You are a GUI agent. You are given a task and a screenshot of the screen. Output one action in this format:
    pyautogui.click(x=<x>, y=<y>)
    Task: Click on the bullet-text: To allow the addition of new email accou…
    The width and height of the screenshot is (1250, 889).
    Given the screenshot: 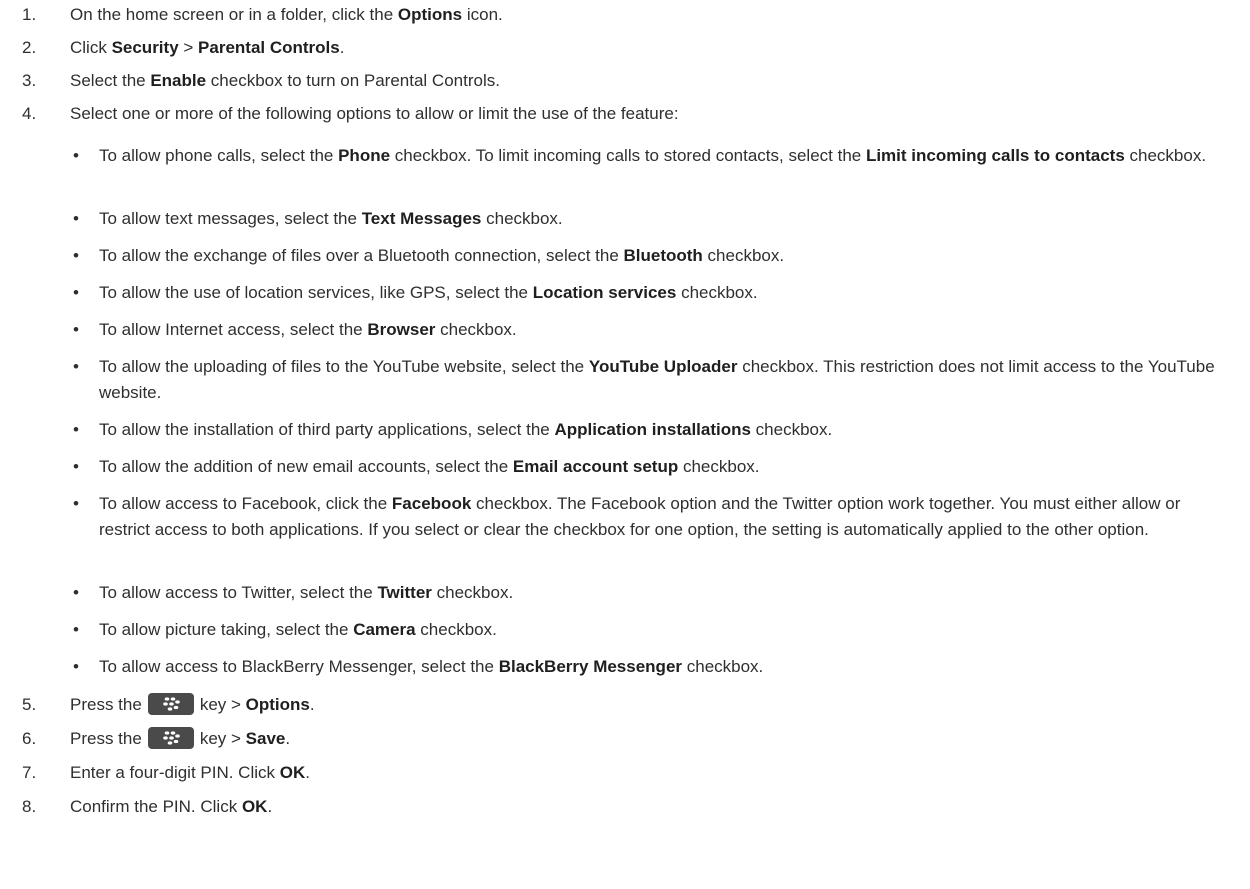 What is the action you would take?
    pyautogui.click(x=429, y=466)
    